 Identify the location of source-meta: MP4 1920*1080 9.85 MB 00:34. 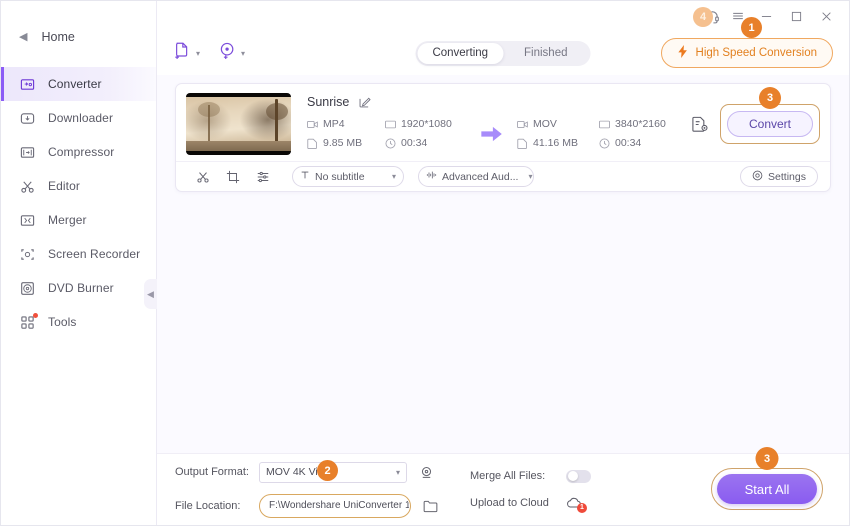
(387, 133).